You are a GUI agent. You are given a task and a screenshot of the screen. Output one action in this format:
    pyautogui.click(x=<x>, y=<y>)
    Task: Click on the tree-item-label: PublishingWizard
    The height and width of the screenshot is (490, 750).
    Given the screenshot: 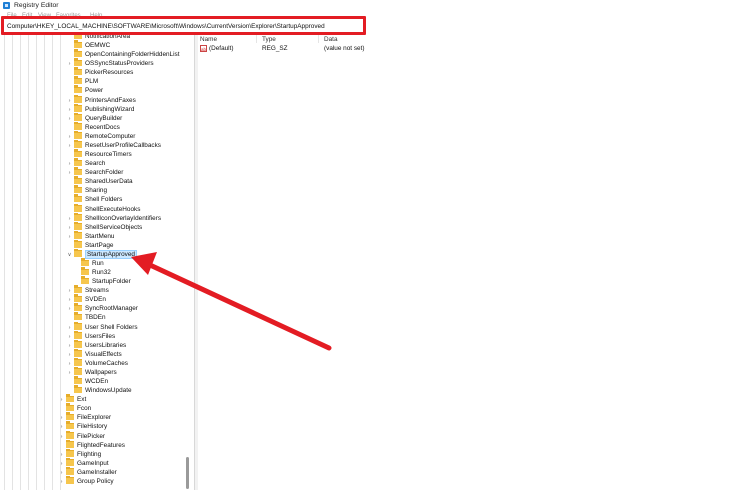 What is the action you would take?
    pyautogui.click(x=110, y=109)
    